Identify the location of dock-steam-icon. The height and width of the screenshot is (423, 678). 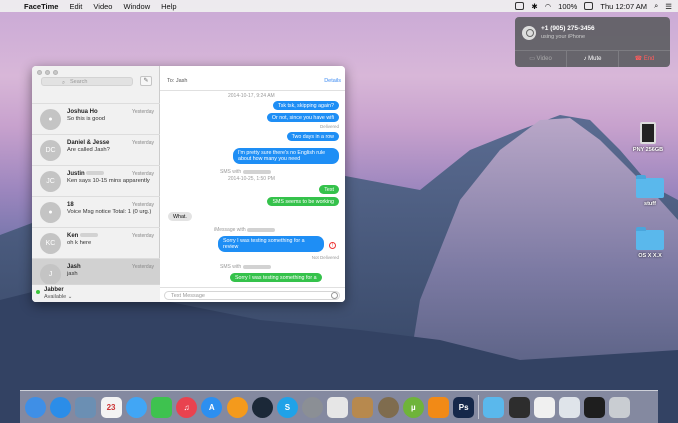
(262, 407).